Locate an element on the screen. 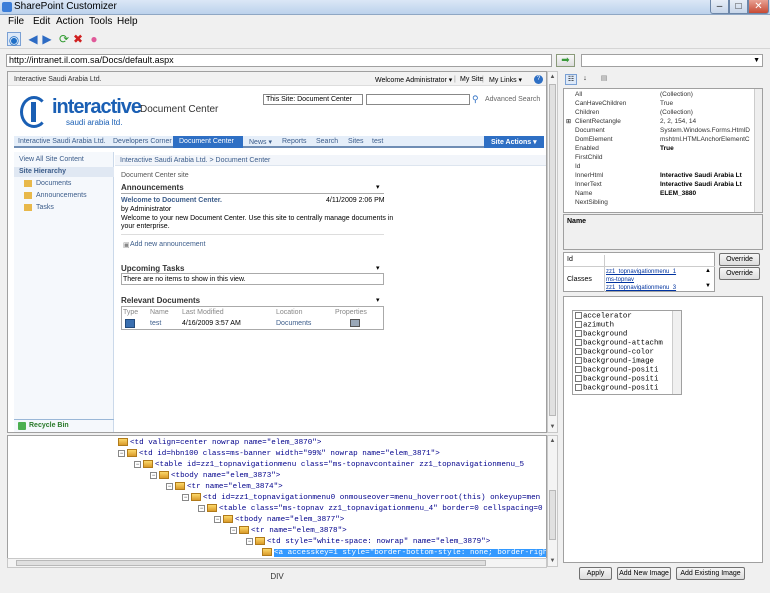 This screenshot has width=770, height=593. tree-vscrollbar: ▲ ▼ is located at coordinates (552, 501).